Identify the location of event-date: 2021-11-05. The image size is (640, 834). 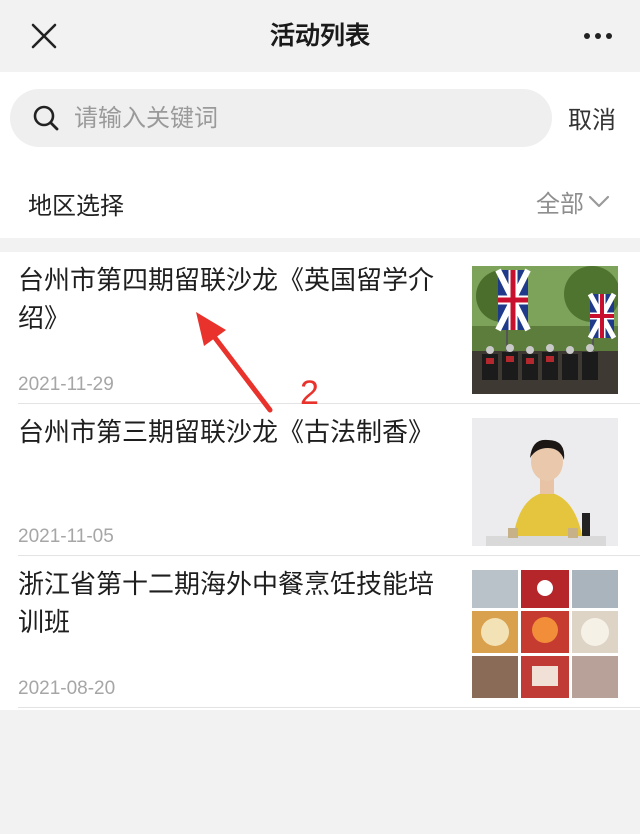
(66, 536).